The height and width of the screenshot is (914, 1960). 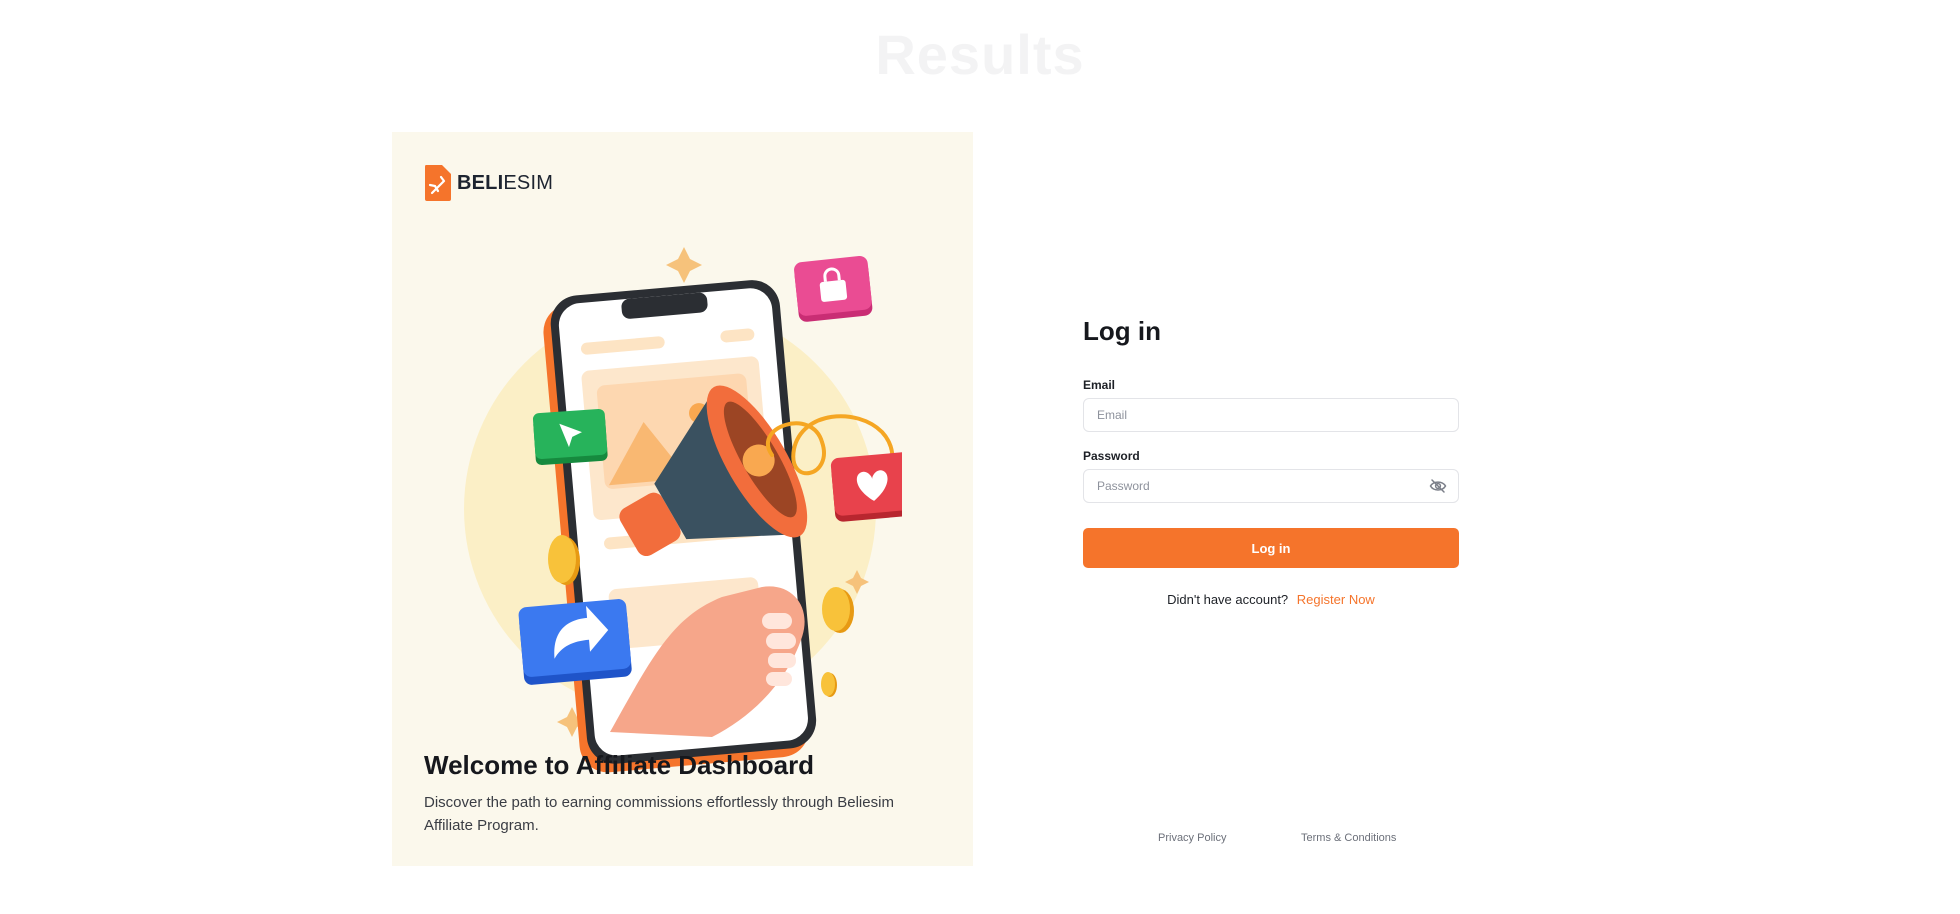 What do you see at coordinates (438, 183) in the screenshot?
I see `brand-logo-icon` at bounding box center [438, 183].